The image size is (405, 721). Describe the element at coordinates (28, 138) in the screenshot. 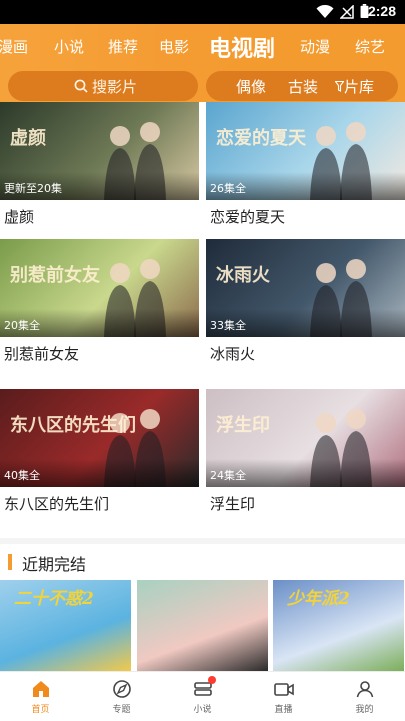

I see `poster-title-art: 虚颜` at that location.